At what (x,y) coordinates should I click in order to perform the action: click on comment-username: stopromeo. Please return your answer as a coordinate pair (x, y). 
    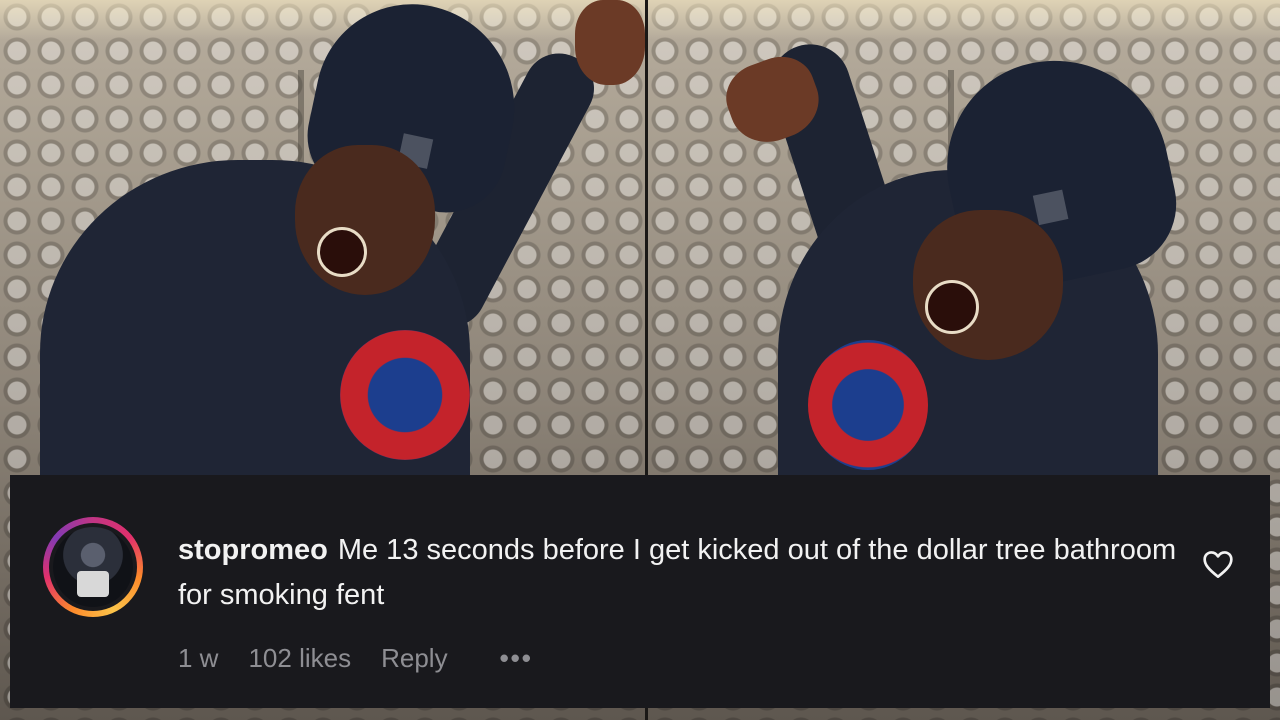
    Looking at the image, I should click on (253, 550).